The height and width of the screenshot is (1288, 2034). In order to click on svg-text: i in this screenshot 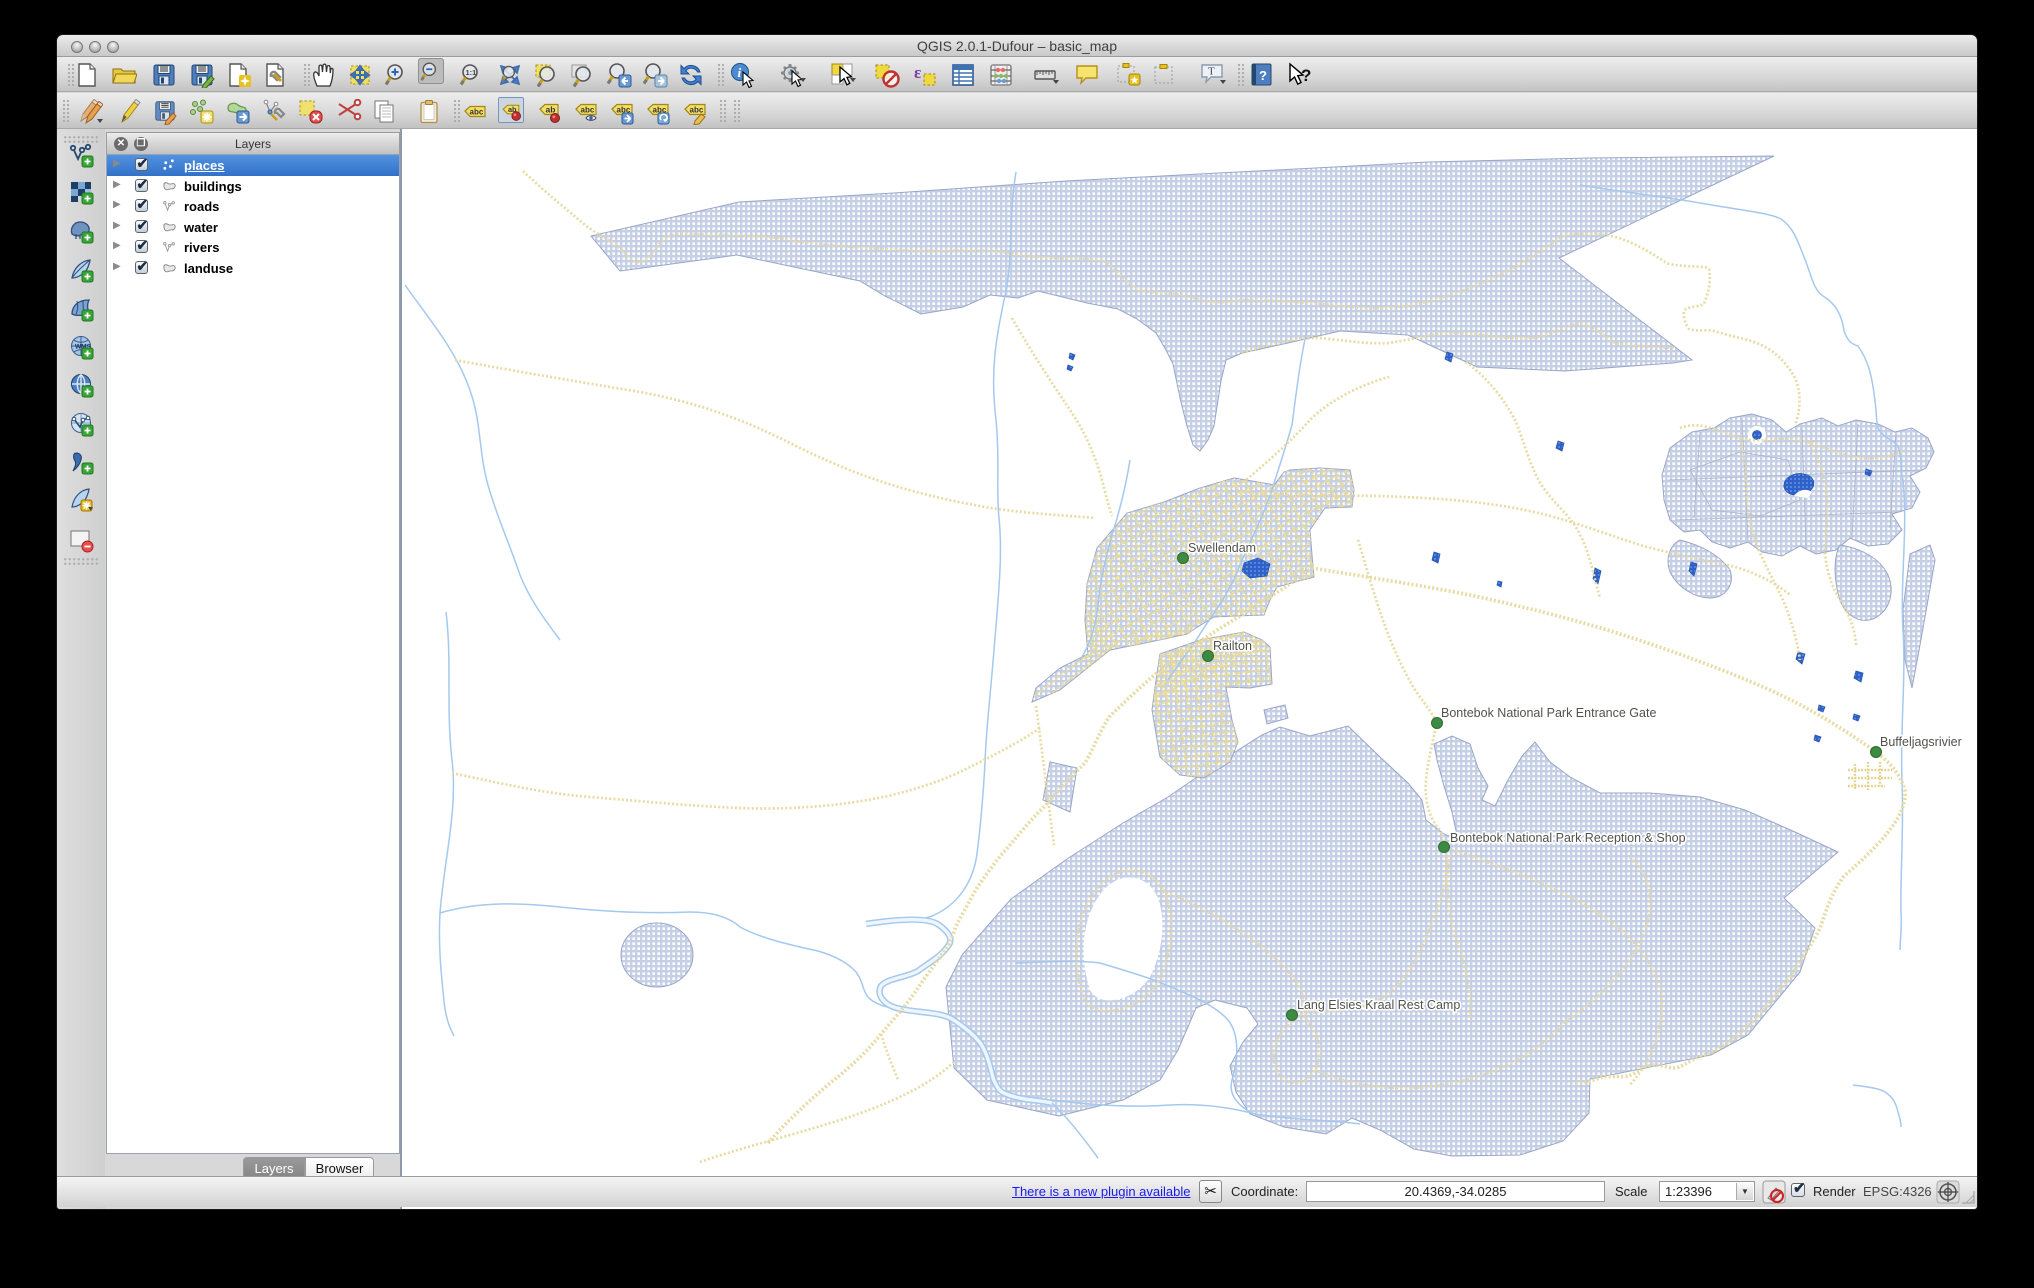, I will do `click(740, 72)`.